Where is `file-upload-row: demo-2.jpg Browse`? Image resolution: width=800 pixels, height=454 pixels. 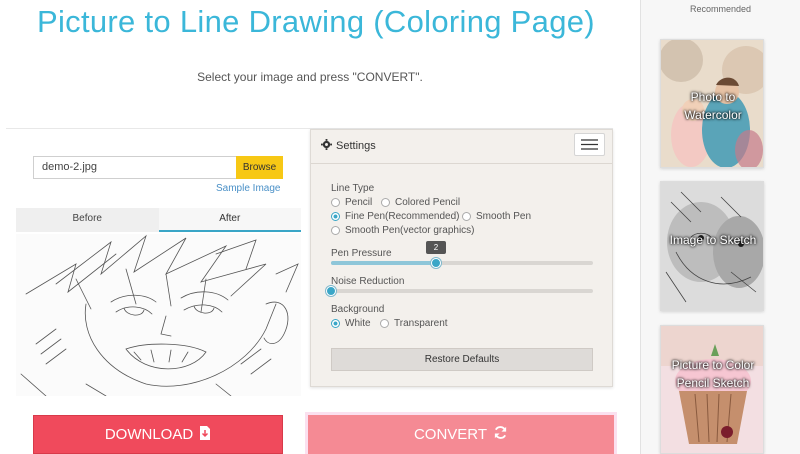
file-upload-row: demo-2.jpg Browse is located at coordinates (158, 167).